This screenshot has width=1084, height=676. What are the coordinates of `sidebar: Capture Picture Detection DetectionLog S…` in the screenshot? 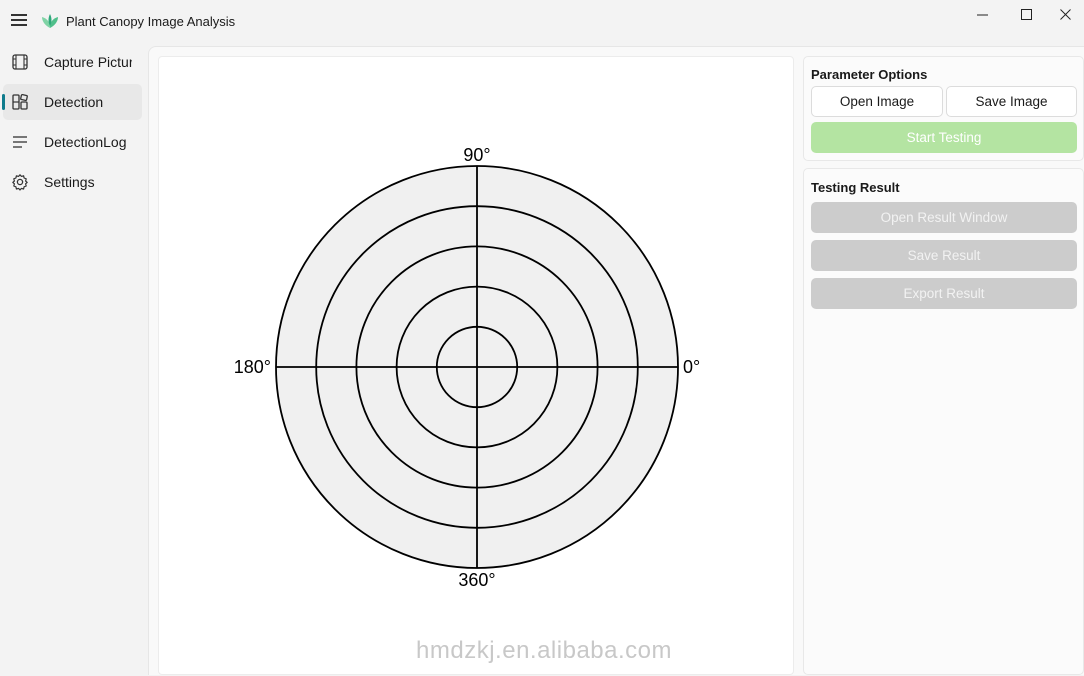 It's located at (73, 359).